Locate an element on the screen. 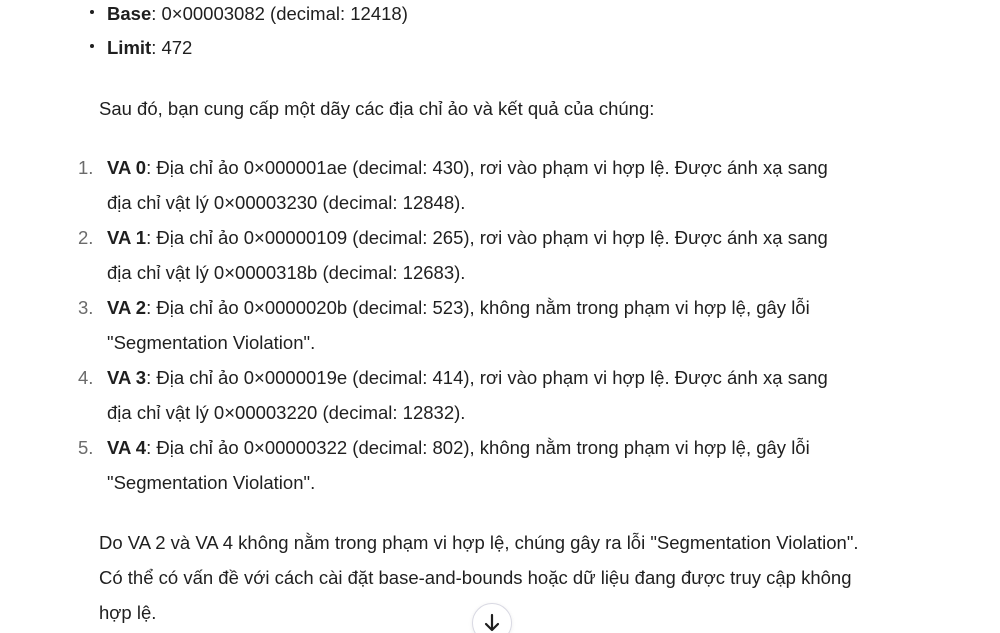 Image resolution: width=1000 pixels, height=633 pixels. list-number: 1. is located at coordinates (86, 167).